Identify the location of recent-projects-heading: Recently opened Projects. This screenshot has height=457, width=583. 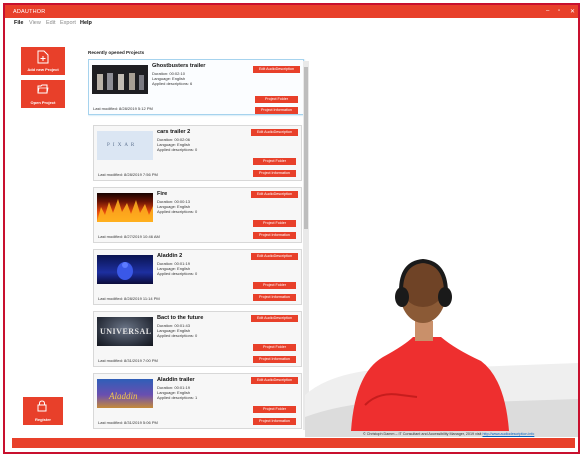
(116, 52).